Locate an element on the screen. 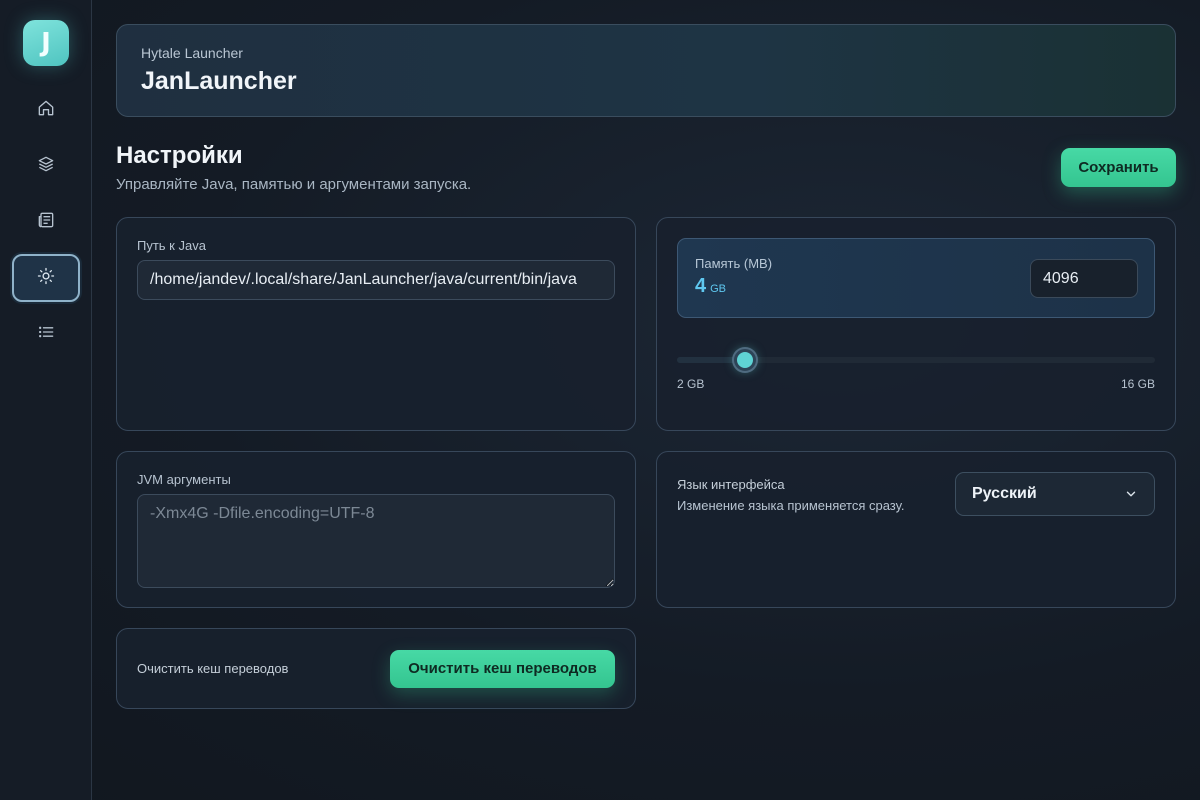 This screenshot has height=800, width=1200. save-button: Сохранить is located at coordinates (1118, 167).